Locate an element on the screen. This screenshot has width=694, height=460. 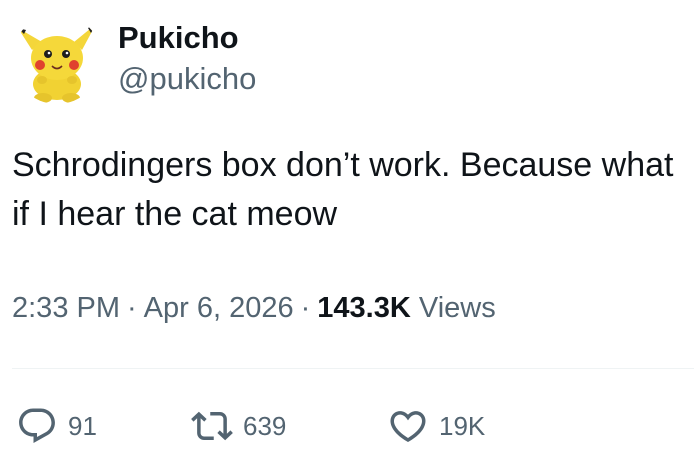
author-handle: @pukicho is located at coordinates (187, 79).